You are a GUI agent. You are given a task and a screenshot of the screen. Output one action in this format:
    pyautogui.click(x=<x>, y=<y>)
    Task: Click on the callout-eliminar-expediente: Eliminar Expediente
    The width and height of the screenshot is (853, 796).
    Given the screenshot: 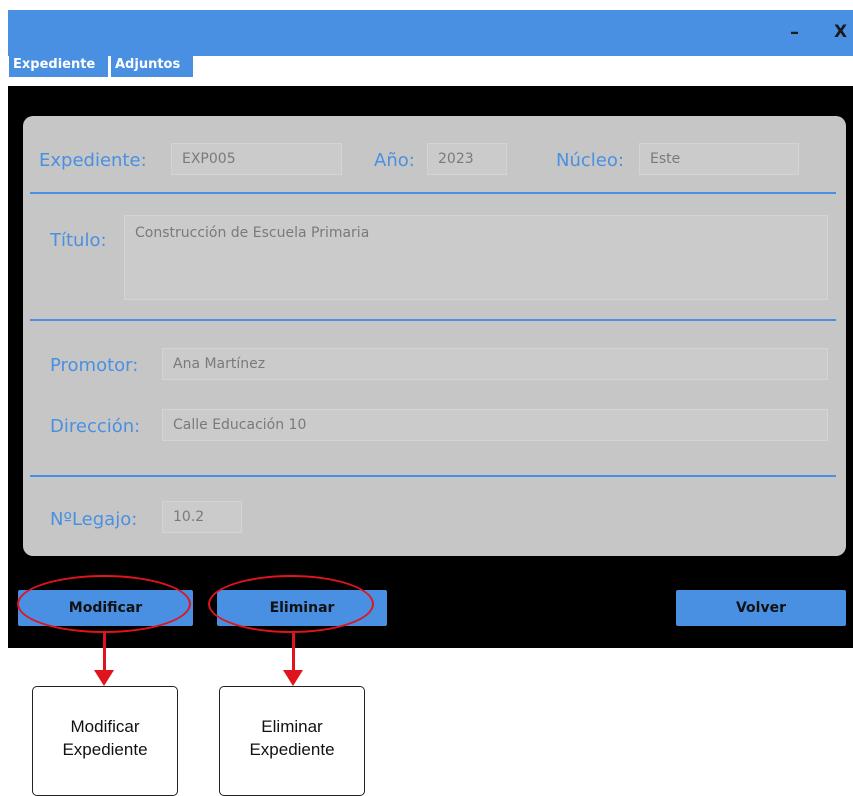 What is the action you would take?
    pyautogui.click(x=292, y=741)
    